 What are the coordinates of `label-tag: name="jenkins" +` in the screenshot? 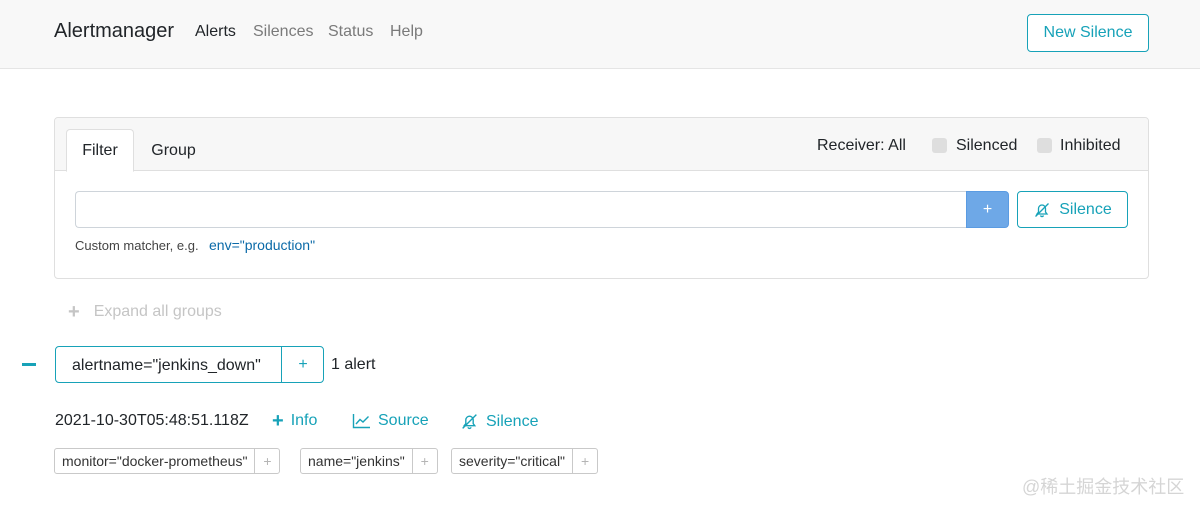 It's located at (369, 461).